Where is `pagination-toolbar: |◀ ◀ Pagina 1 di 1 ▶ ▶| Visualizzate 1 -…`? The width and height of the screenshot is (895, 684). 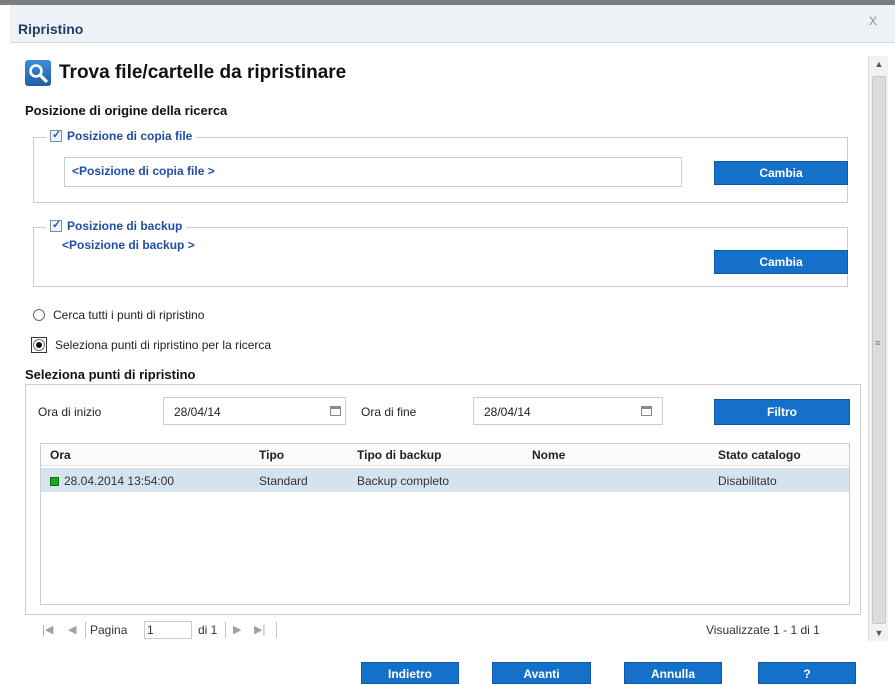
pagination-toolbar: |◀ ◀ Pagina 1 di 1 ▶ ▶| Visualizzate 1 -… is located at coordinates (447, 631).